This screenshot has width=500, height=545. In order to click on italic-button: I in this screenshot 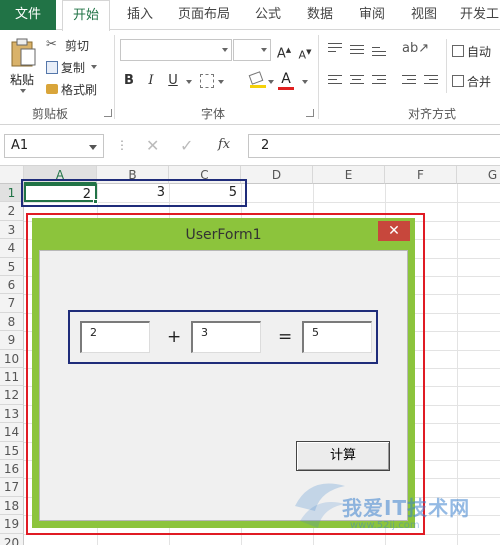, I will do `click(151, 81)`.